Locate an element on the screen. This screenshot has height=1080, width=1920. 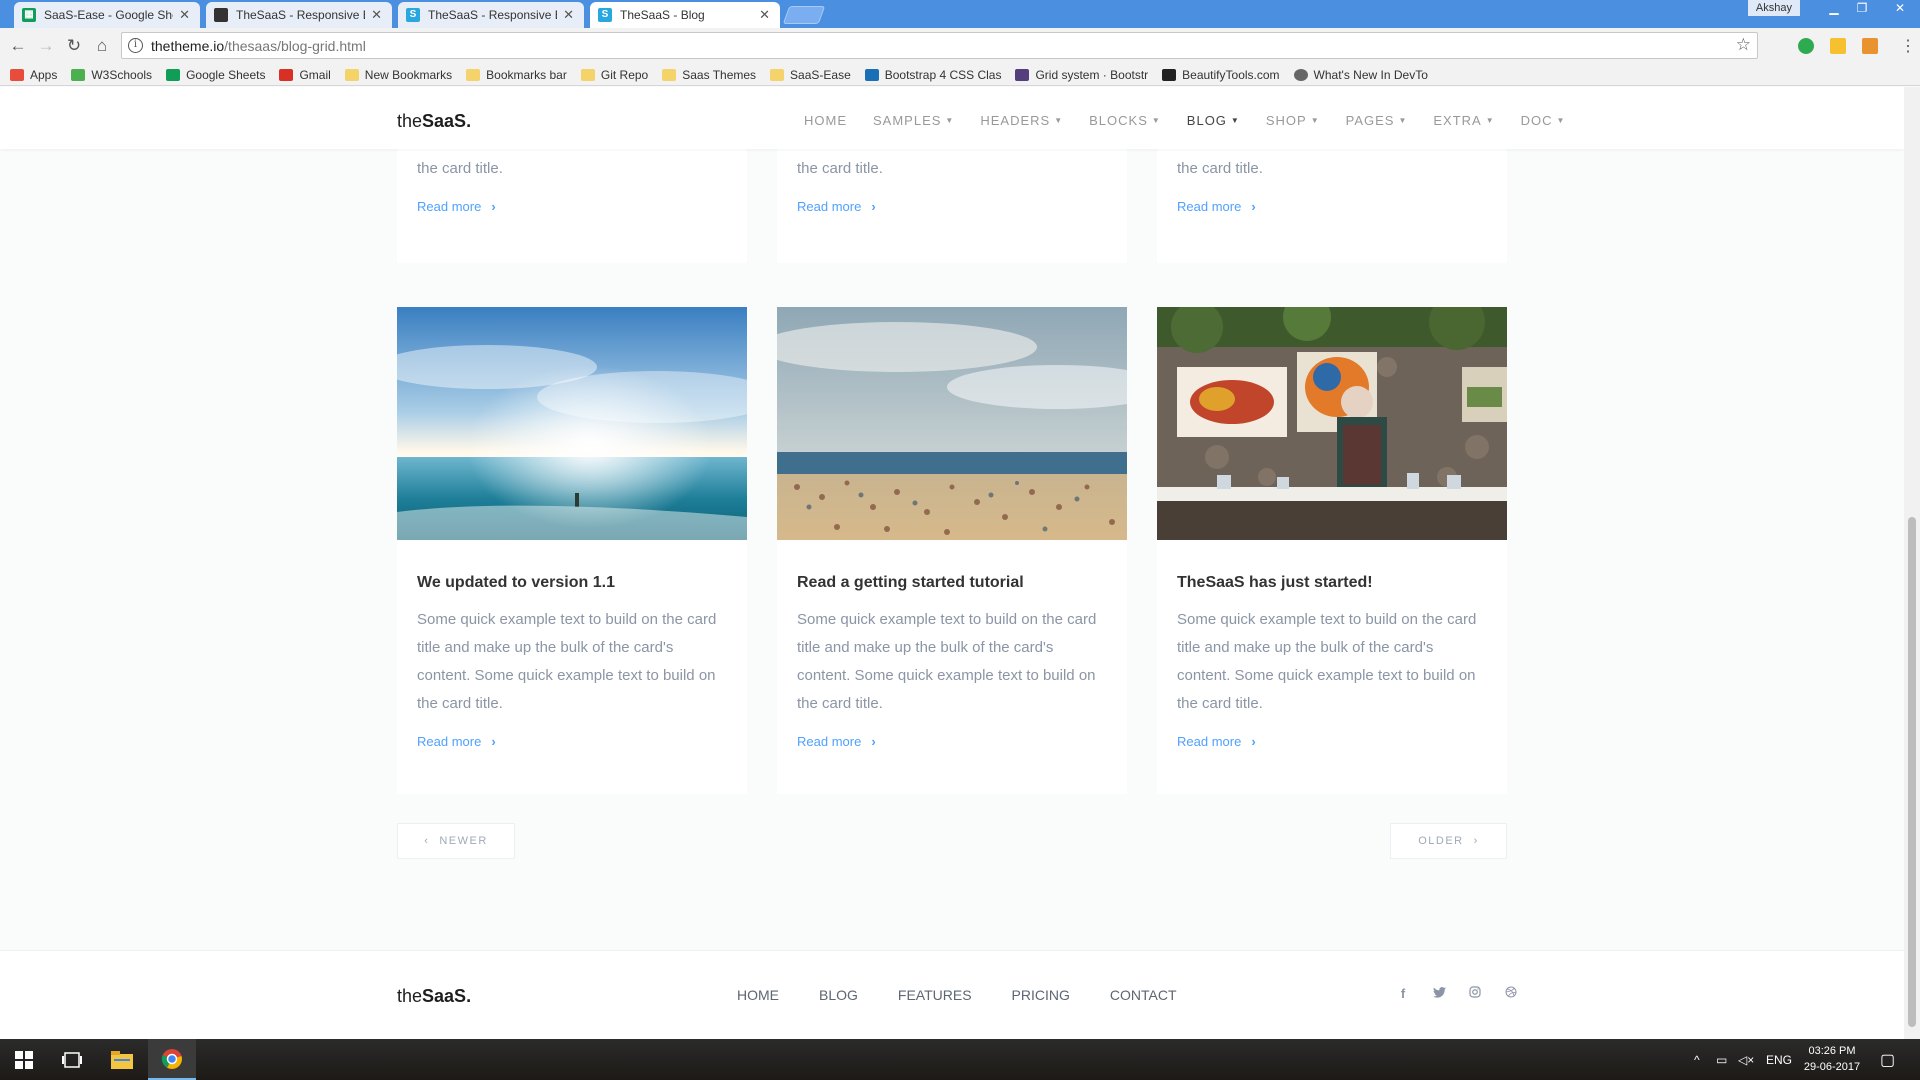
card-title: TheSaaS has just started! is located at coordinates (1332, 583).